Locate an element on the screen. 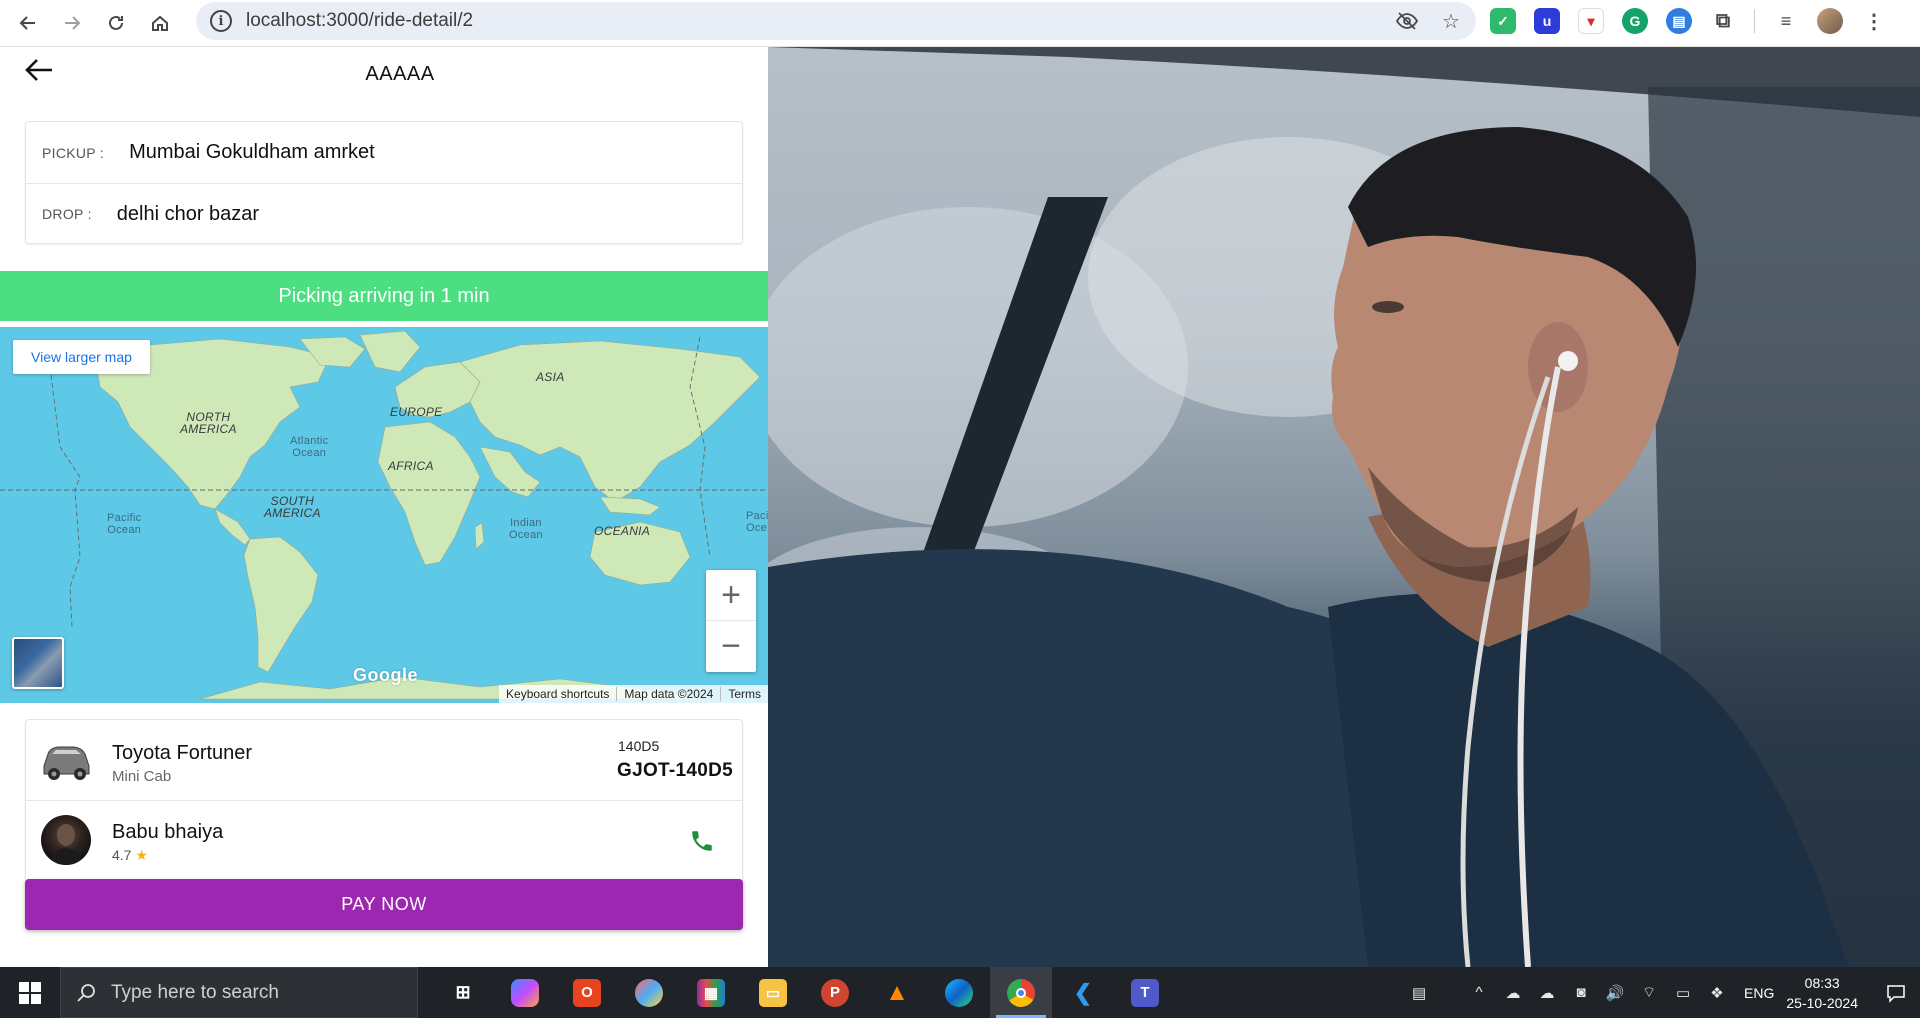 The height and width of the screenshot is (1018, 1920). cloud-icon: ☁ is located at coordinates (1513, 993).